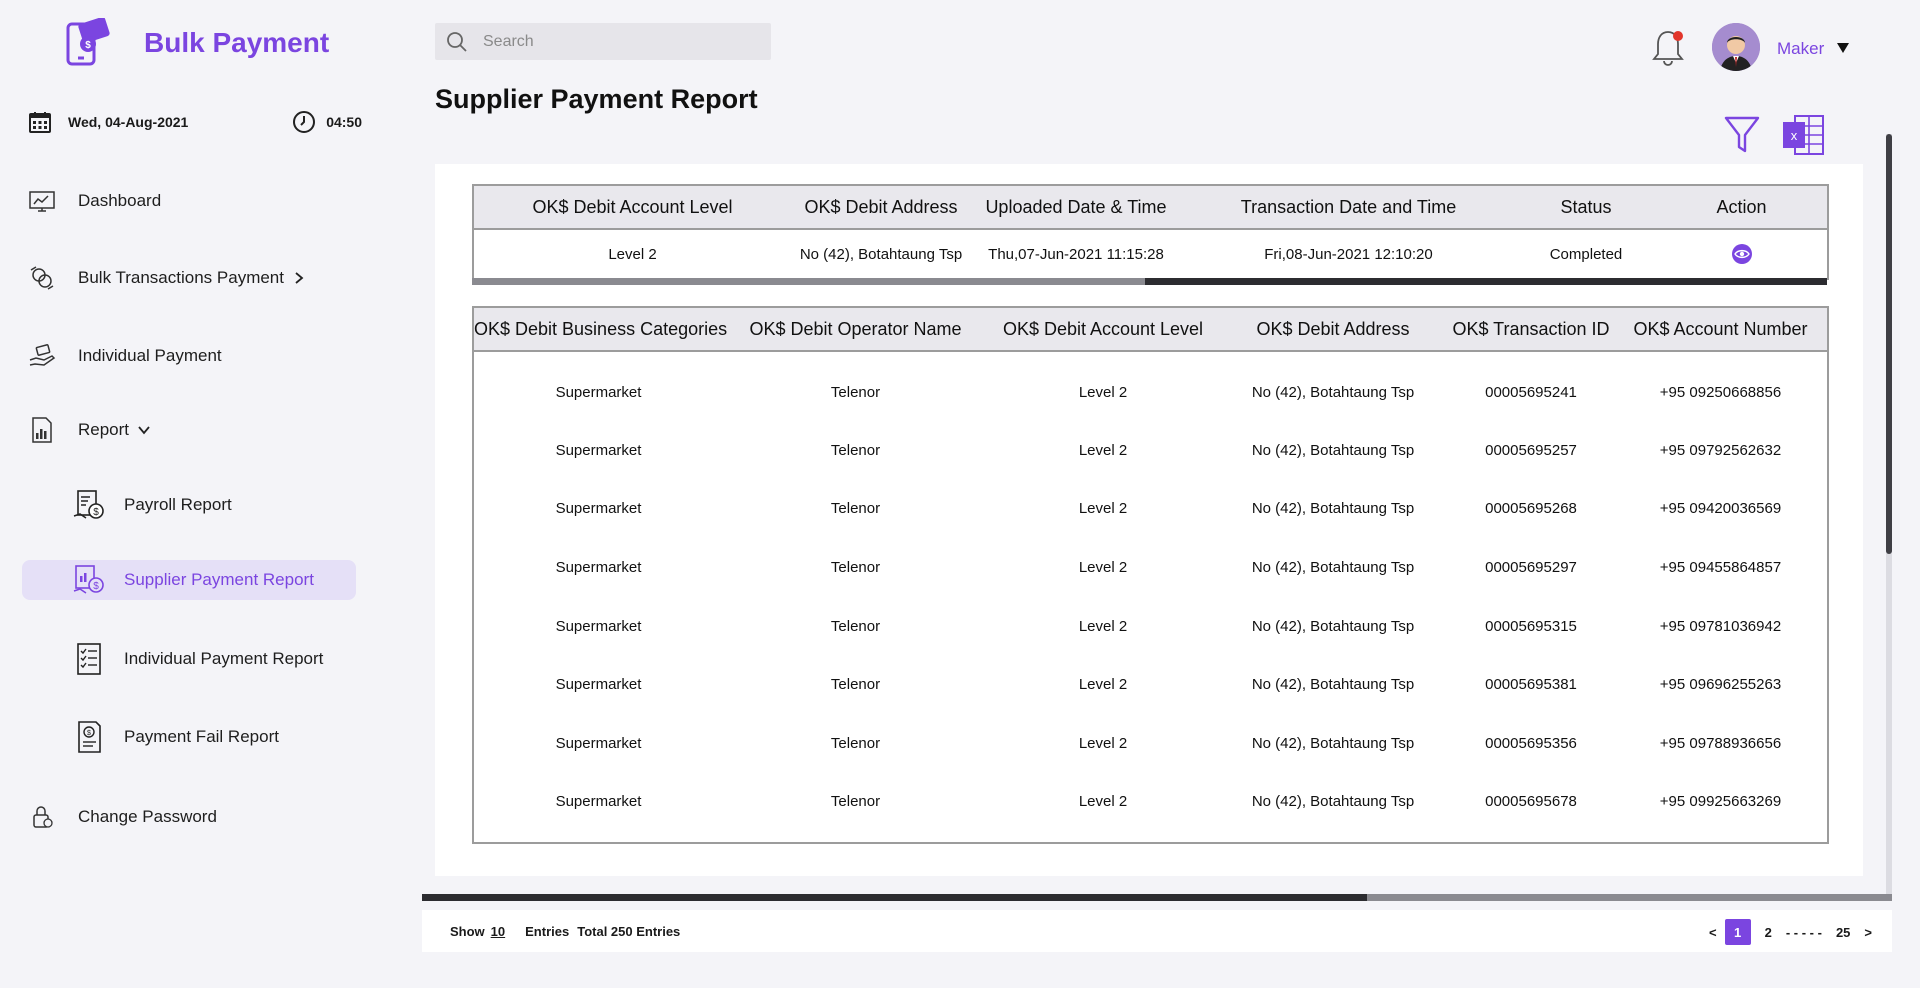  I want to click on summary-table-scrollbar-thumb, so click(1486, 281).